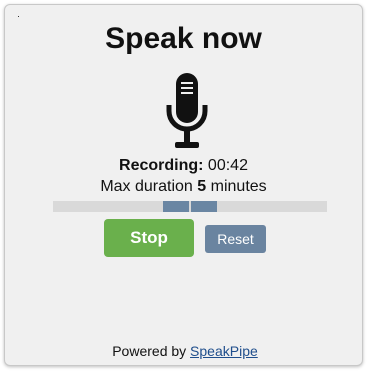 This screenshot has height=374, width=370. I want to click on audio-level-meter, so click(190, 206).